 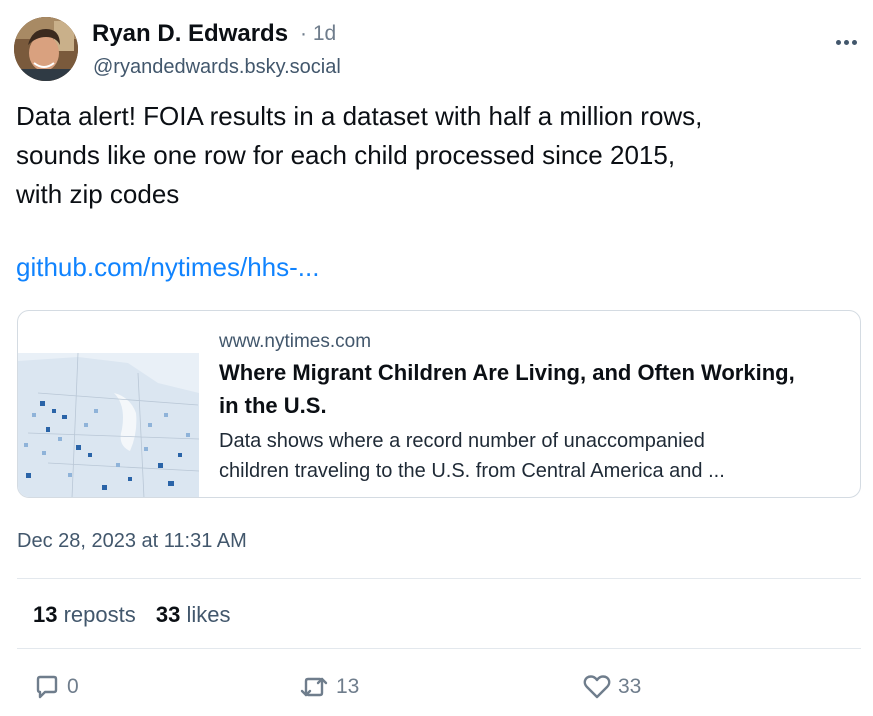 I want to click on likes-label: likes, so click(x=208, y=614).